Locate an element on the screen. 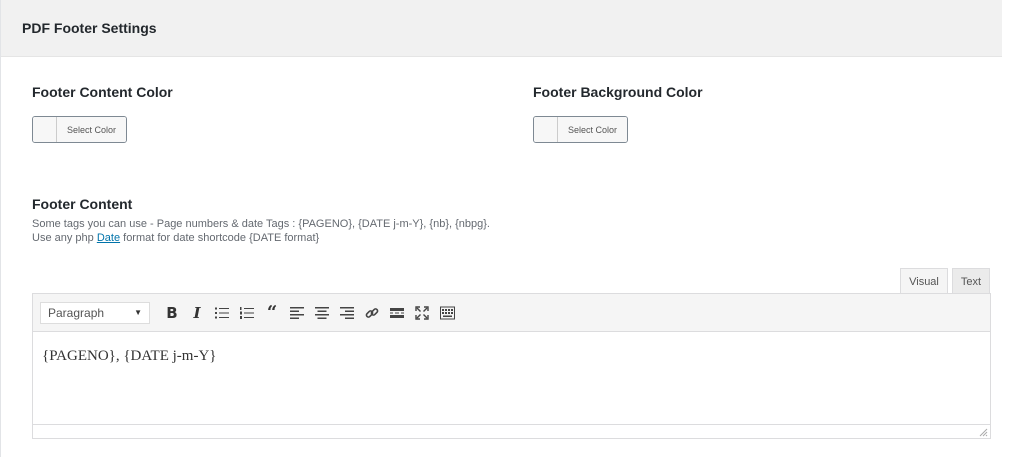  panel-header: PDF Footer Settings is located at coordinates (501, 28).